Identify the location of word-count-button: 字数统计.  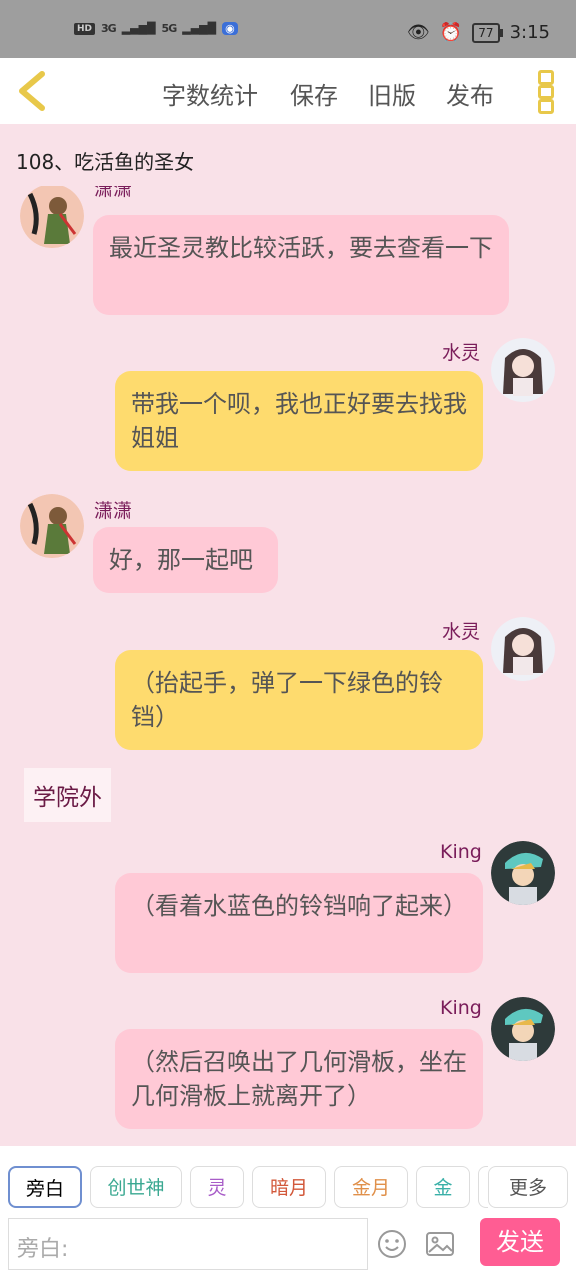
(210, 93).